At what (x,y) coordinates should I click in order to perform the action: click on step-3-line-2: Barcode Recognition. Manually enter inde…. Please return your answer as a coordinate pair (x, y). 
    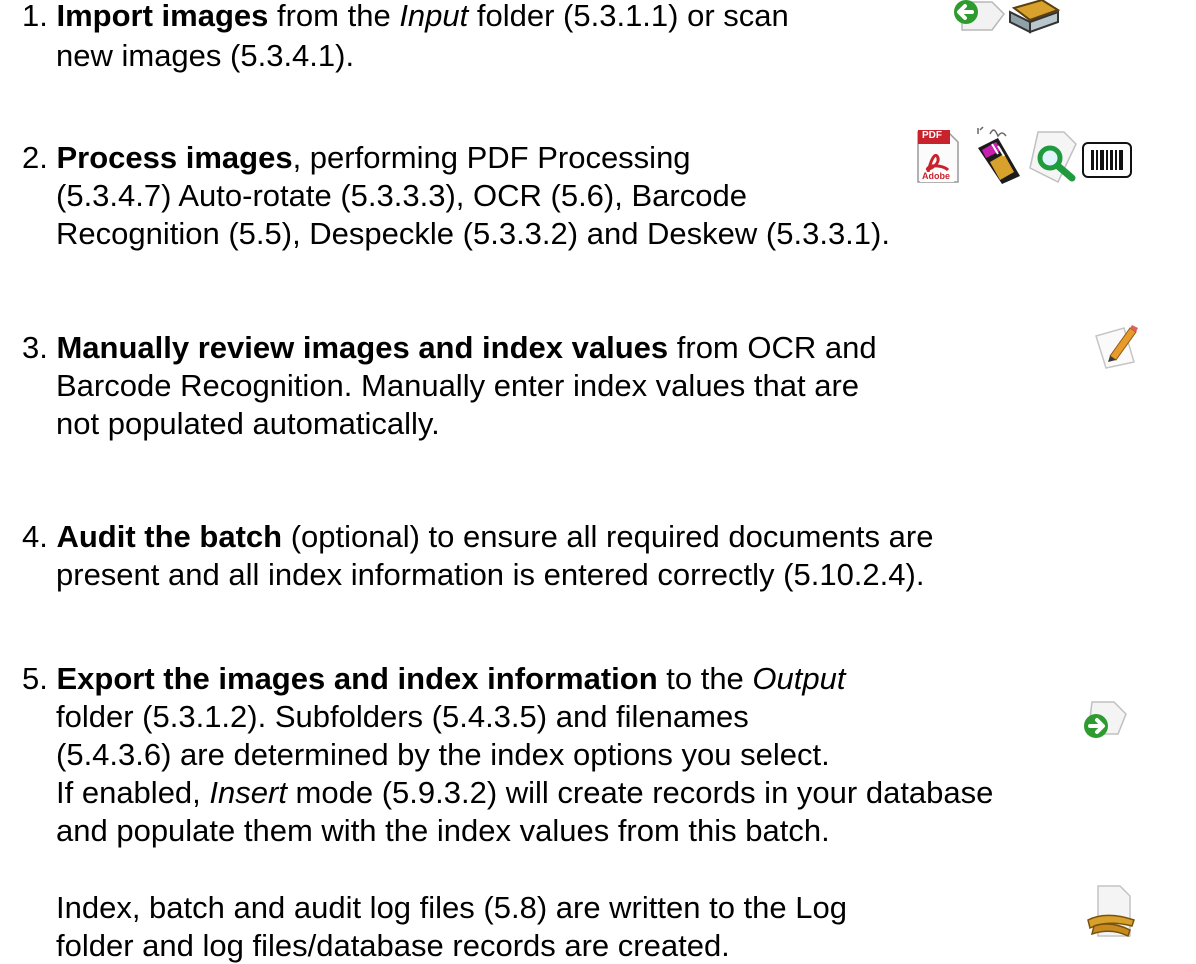
    Looking at the image, I should click on (458, 385).